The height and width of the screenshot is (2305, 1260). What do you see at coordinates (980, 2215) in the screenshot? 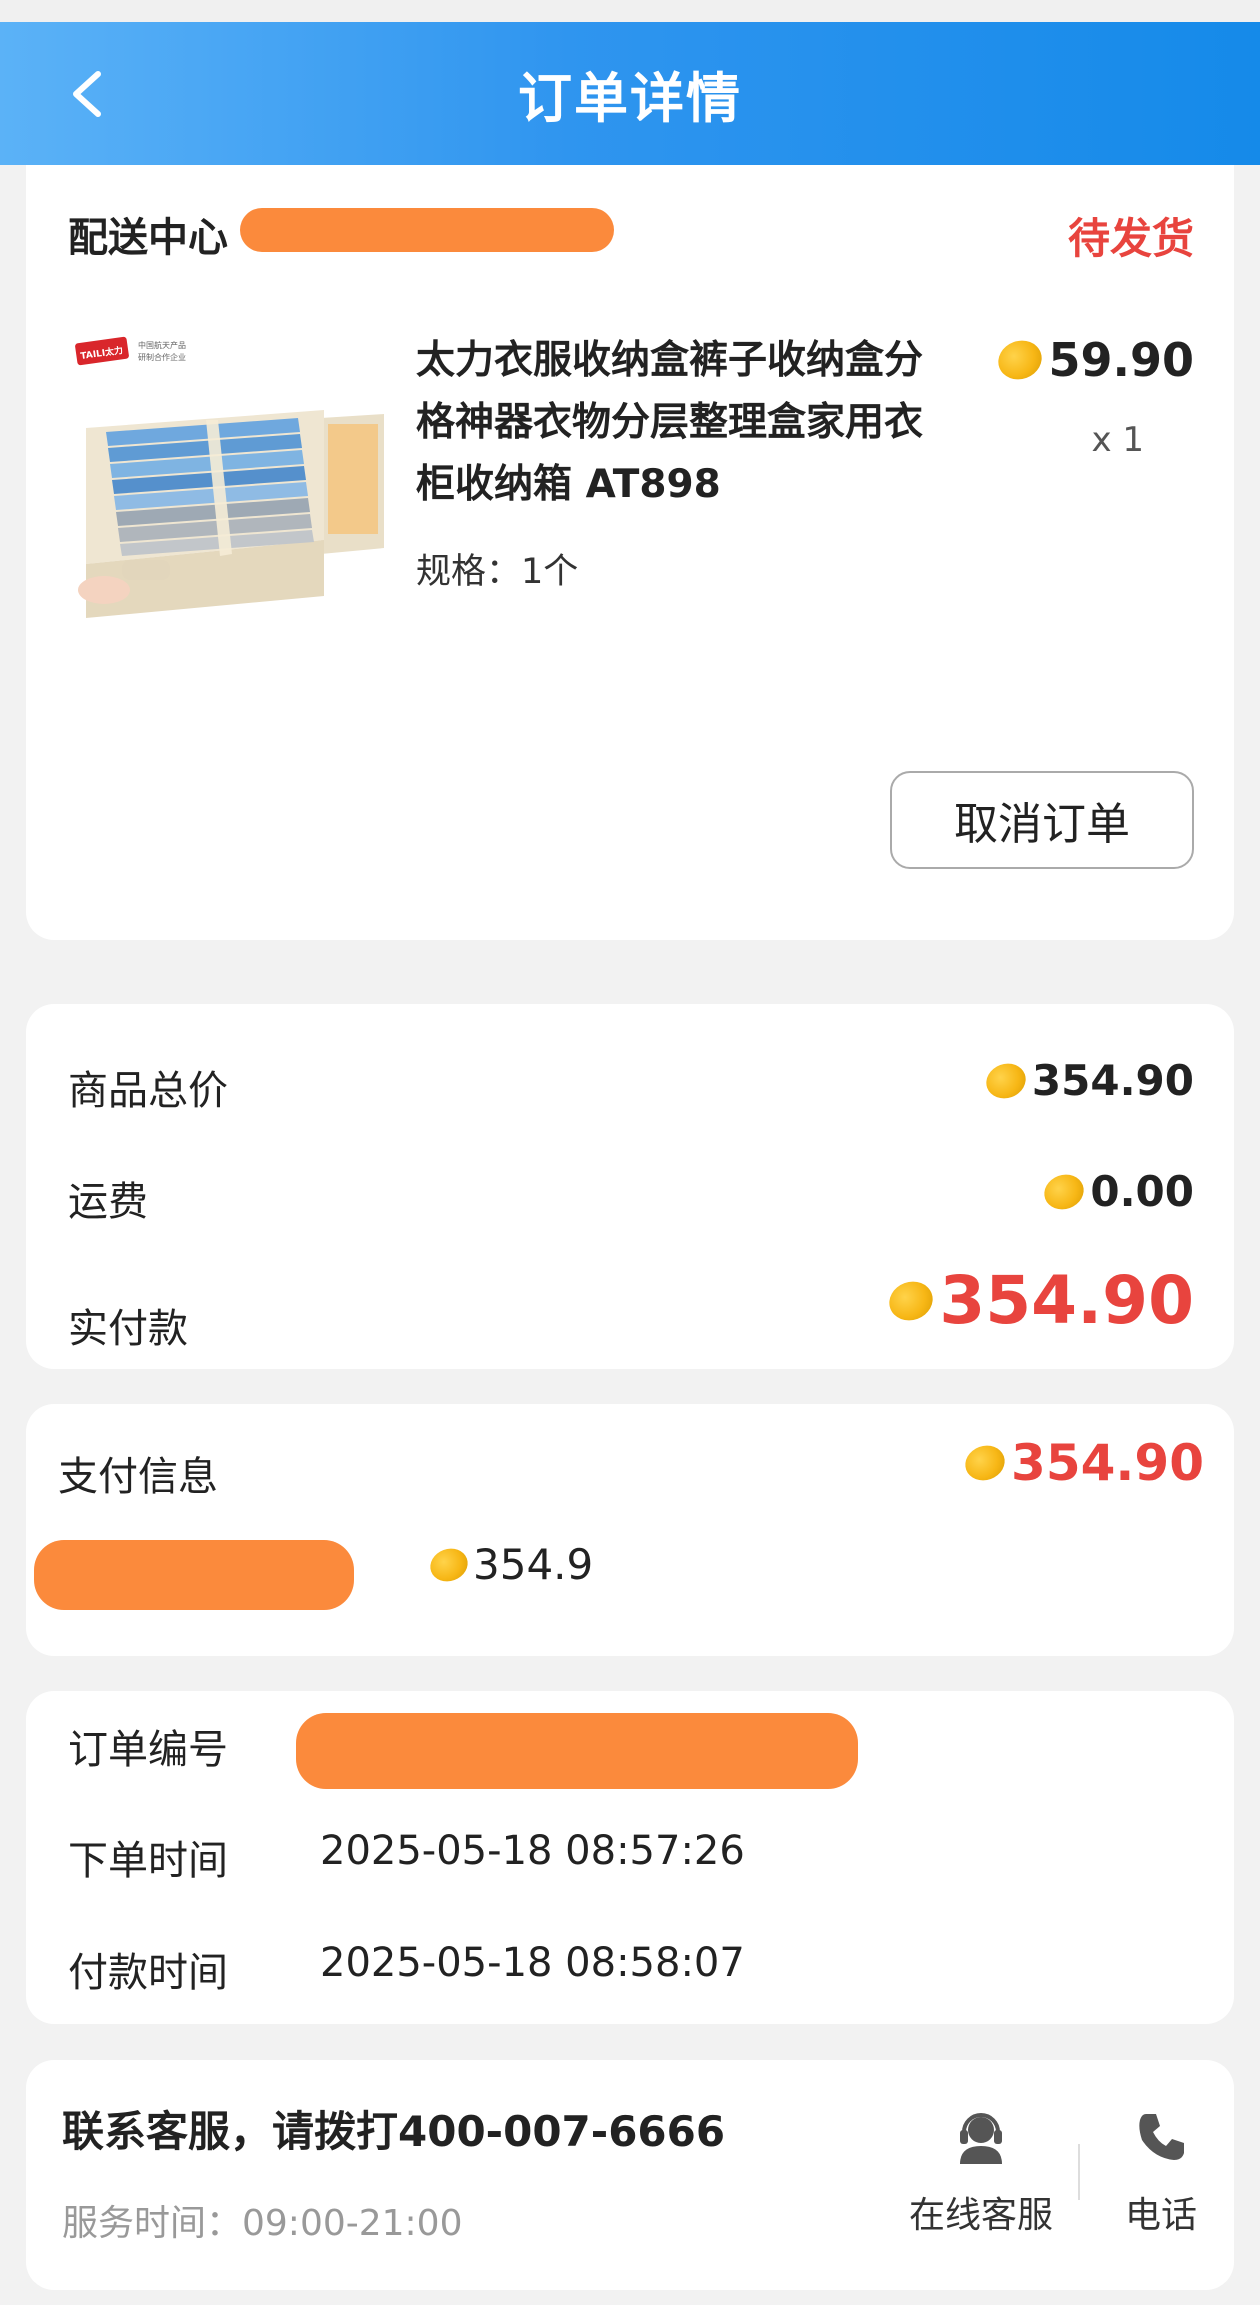
I see `online-service-label: 在线客服` at bounding box center [980, 2215].